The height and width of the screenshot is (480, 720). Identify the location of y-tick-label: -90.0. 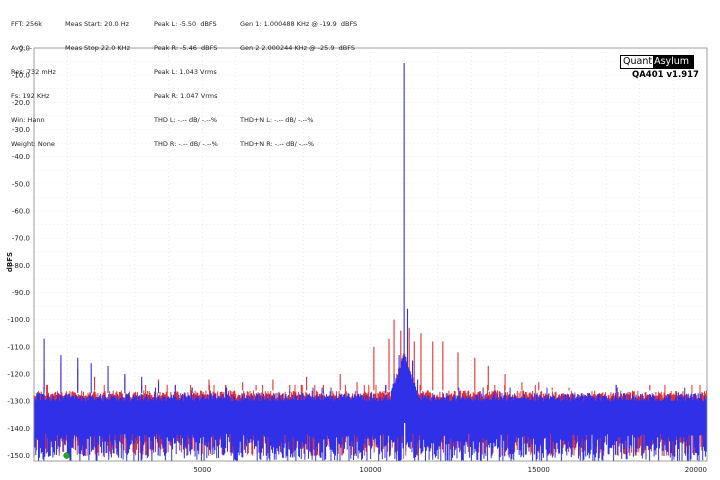
(21, 293).